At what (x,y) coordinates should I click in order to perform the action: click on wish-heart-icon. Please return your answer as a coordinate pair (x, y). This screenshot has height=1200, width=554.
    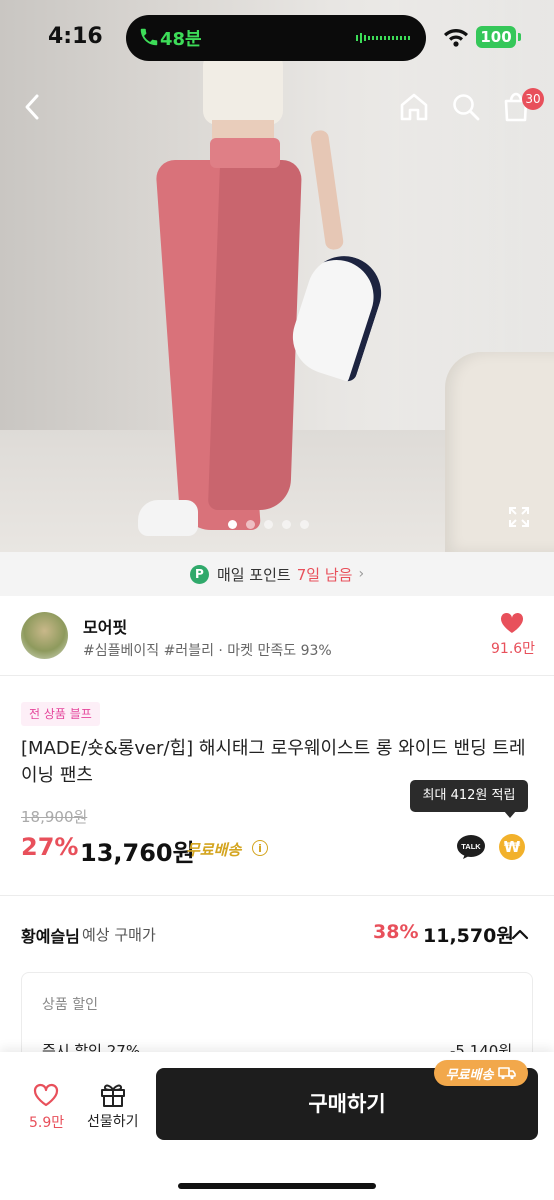
    Looking at the image, I should click on (46, 1095).